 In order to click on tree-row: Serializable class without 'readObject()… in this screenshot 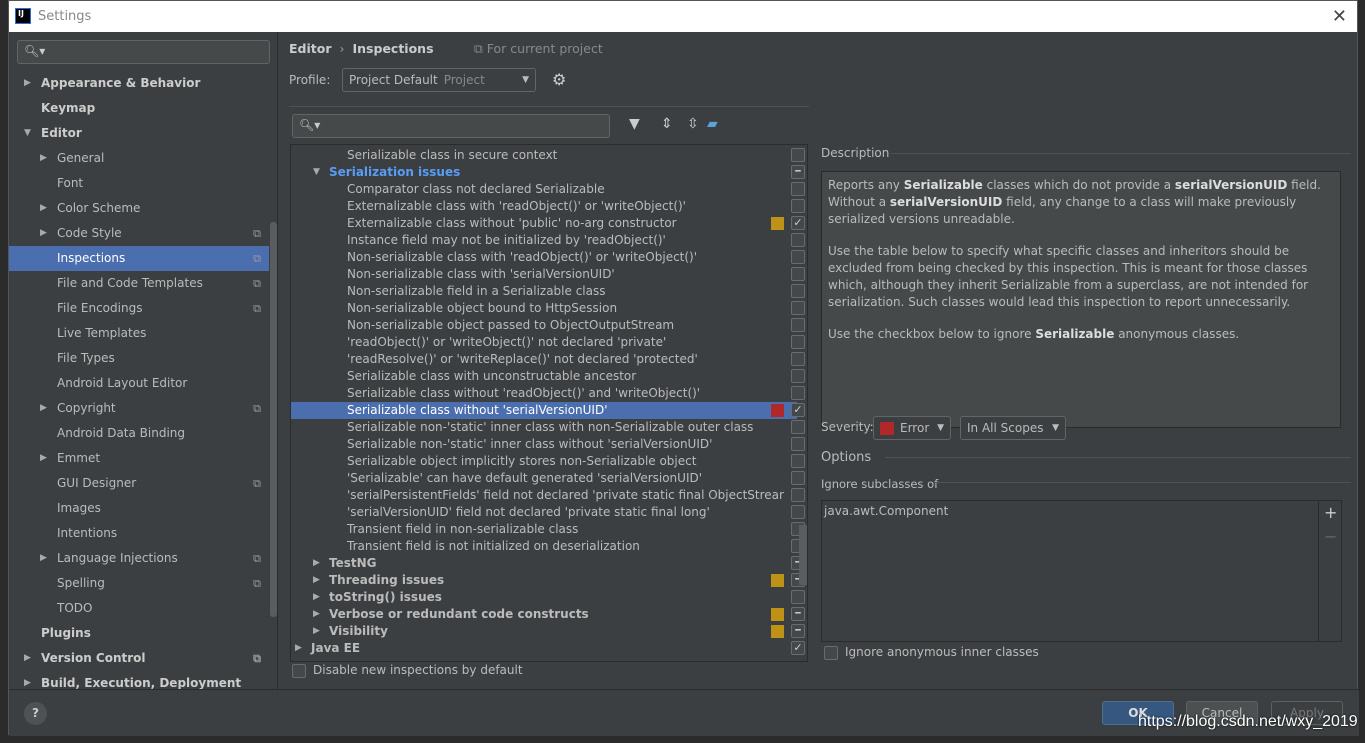, I will do `click(548, 393)`.